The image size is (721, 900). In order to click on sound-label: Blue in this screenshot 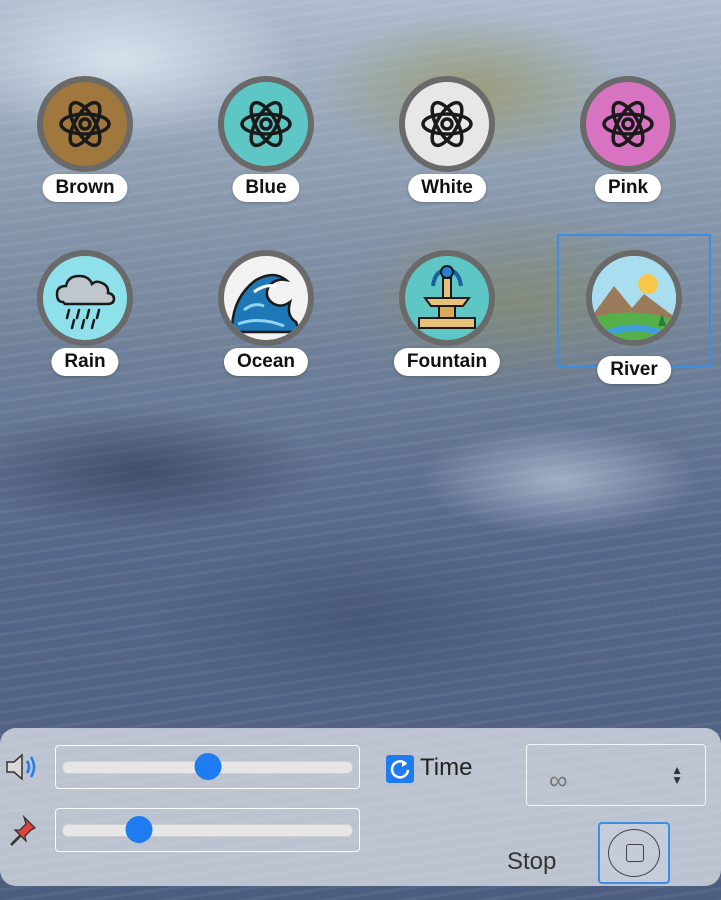, I will do `click(266, 188)`.